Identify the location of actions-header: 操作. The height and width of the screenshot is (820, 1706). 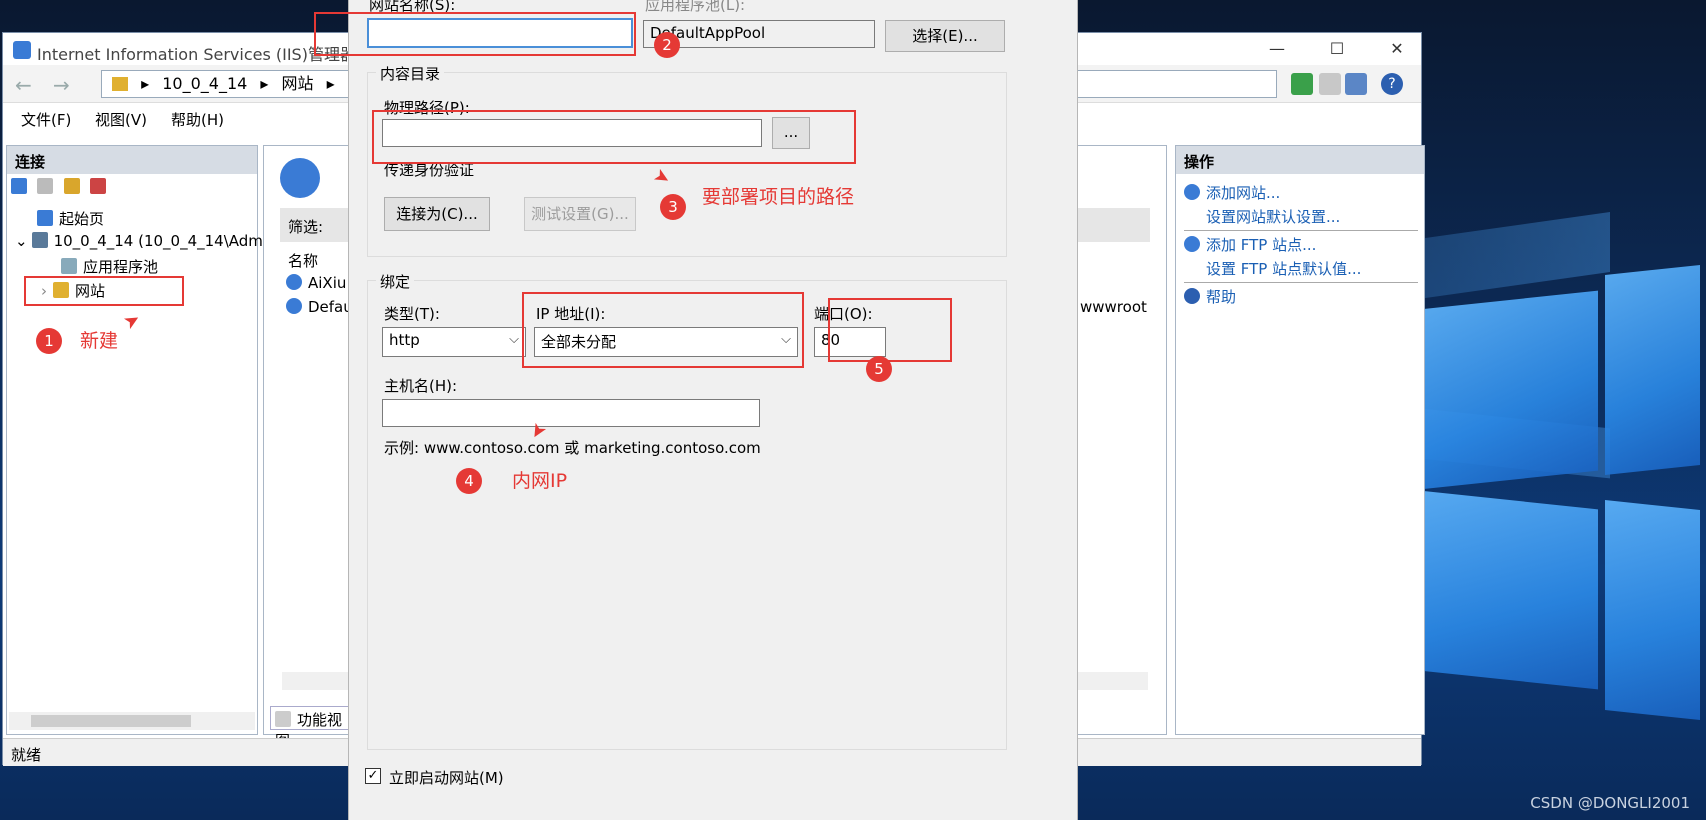
(1300, 160).